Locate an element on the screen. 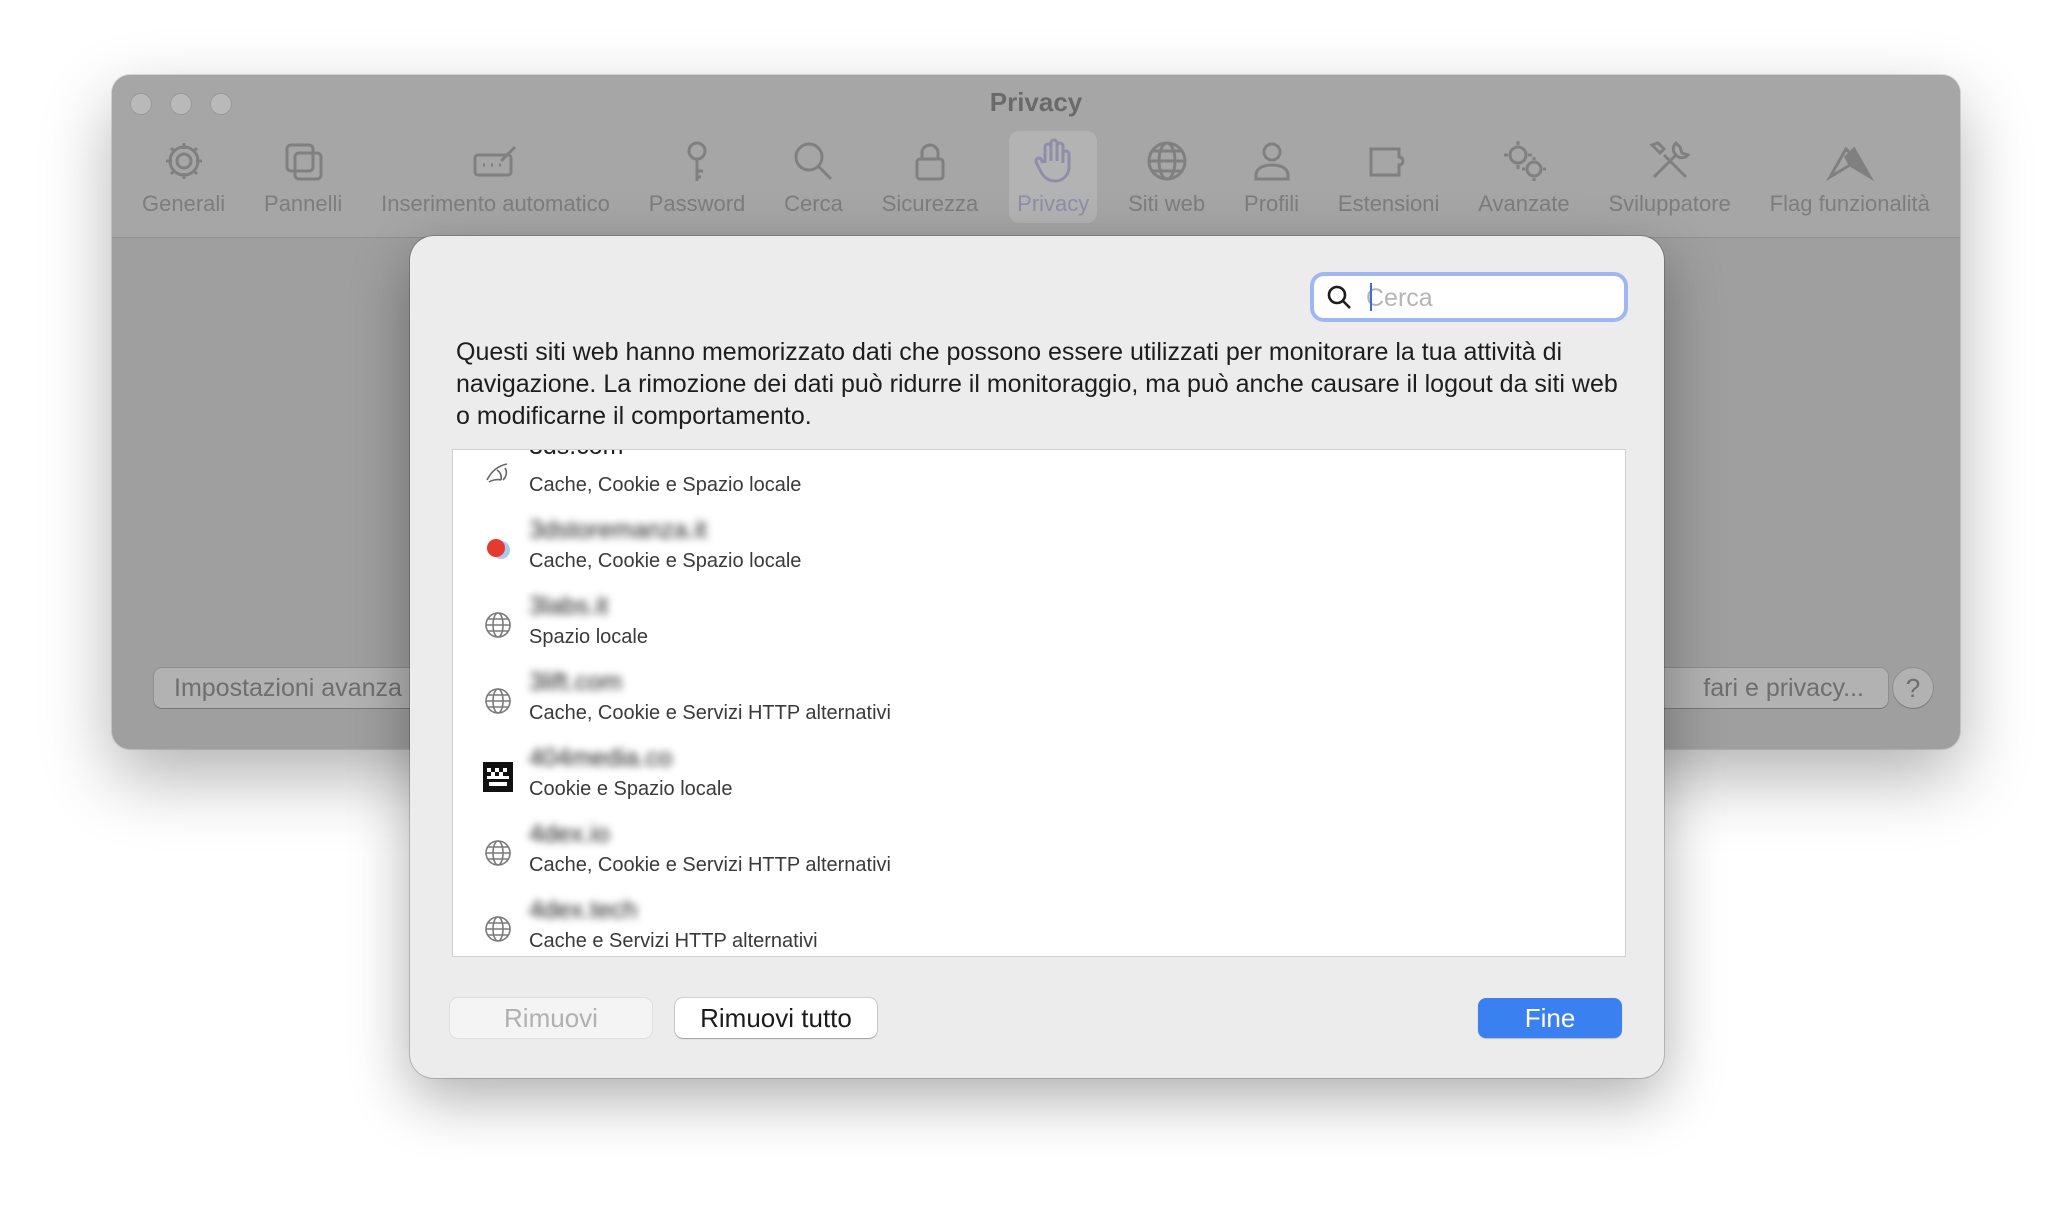 The image size is (2070, 1224). tab-label: Siti web is located at coordinates (1167, 203).